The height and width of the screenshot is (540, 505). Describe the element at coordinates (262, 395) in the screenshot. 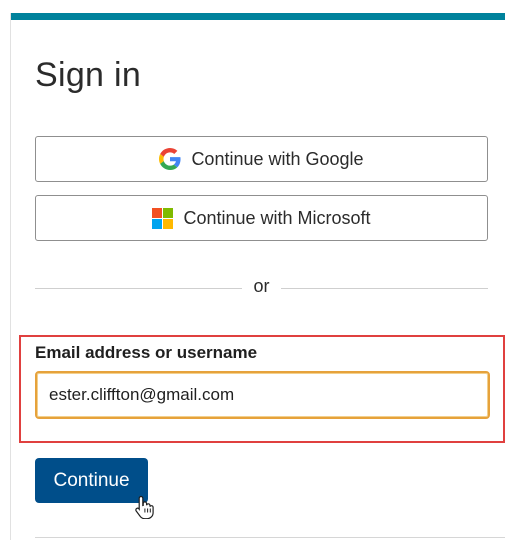

I see `email-input` at that location.